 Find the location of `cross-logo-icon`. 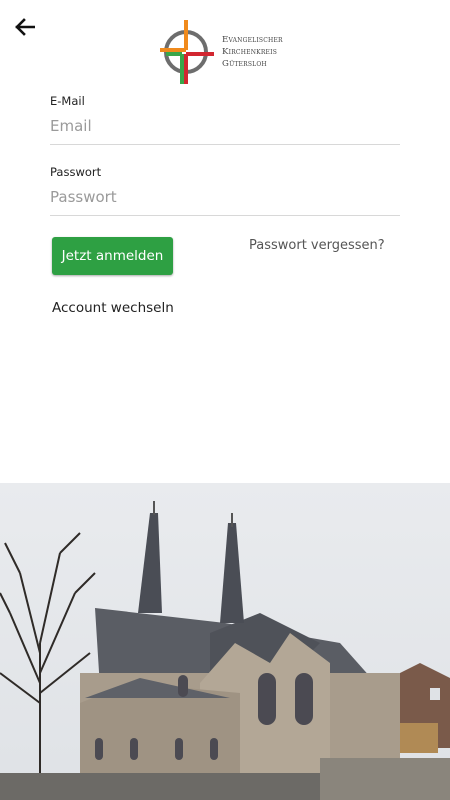

cross-logo-icon is located at coordinates (187, 52).